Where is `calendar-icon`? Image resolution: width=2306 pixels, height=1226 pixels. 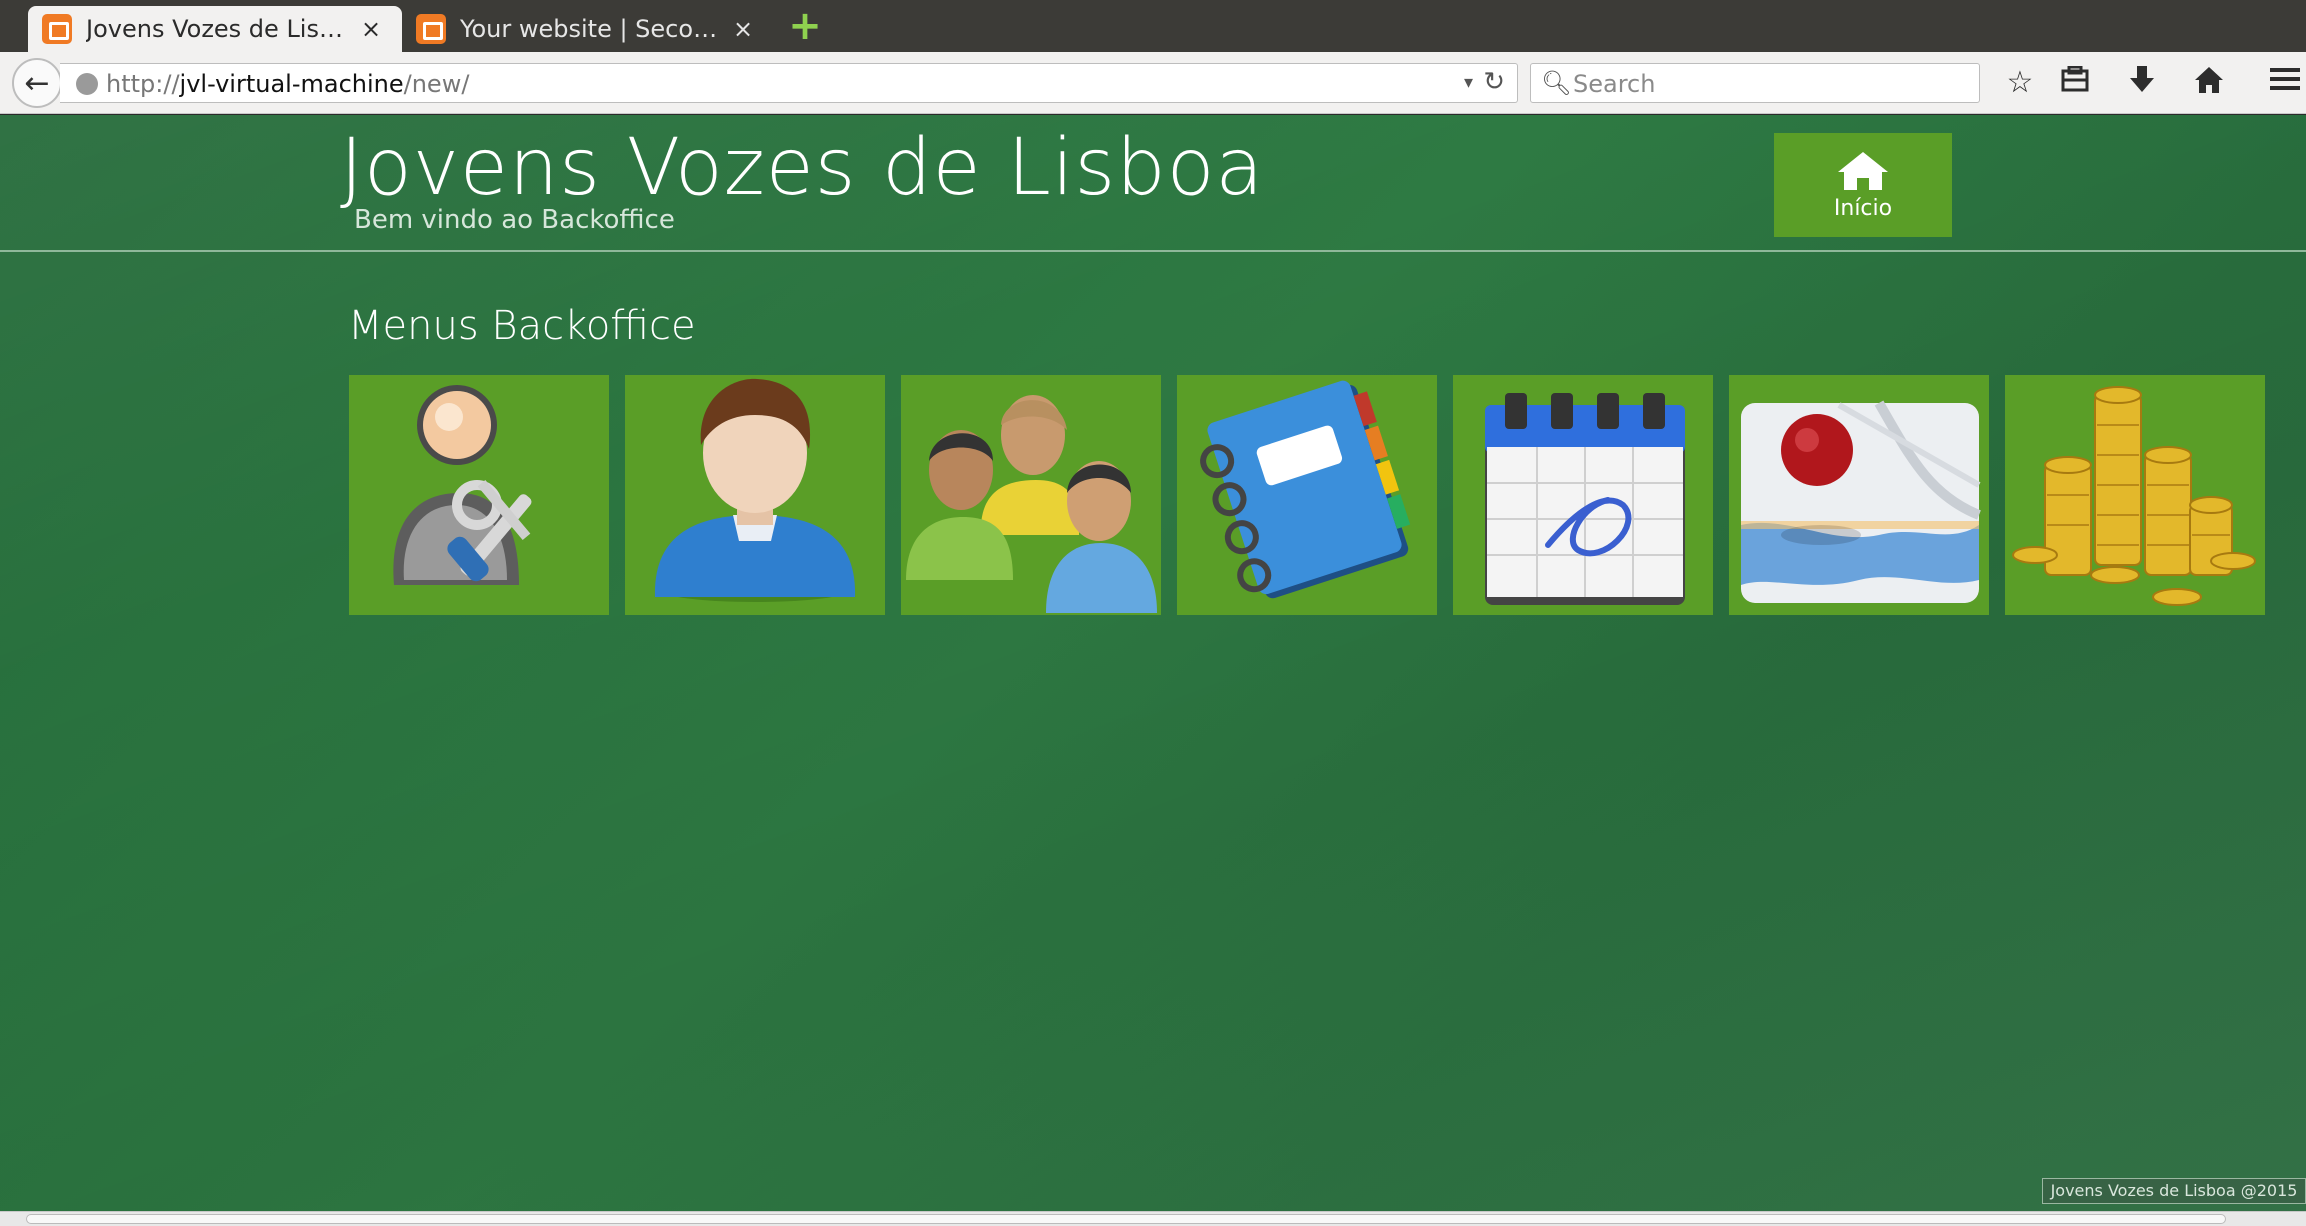
calendar-icon is located at coordinates (1585, 499).